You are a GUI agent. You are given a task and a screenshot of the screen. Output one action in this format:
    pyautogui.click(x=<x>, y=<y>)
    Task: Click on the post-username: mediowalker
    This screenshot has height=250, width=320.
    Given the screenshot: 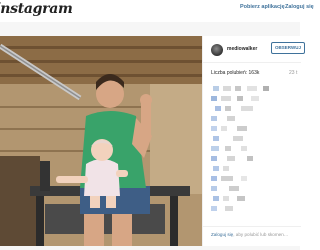 What is the action you would take?
    pyautogui.click(x=242, y=49)
    